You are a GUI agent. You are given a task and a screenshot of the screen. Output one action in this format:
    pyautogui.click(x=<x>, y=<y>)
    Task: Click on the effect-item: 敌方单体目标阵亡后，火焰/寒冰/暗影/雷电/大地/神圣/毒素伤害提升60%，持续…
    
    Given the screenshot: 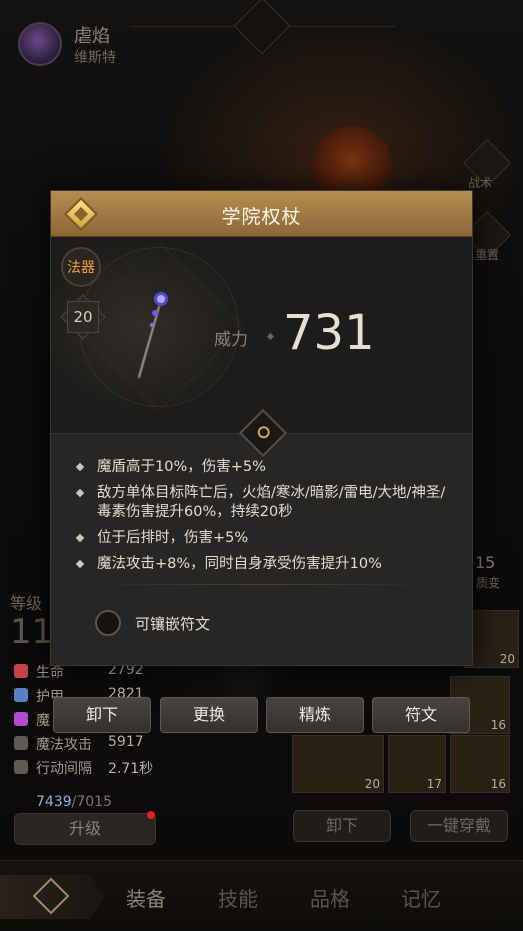 What is the action you would take?
    pyautogui.click(x=265, y=503)
    